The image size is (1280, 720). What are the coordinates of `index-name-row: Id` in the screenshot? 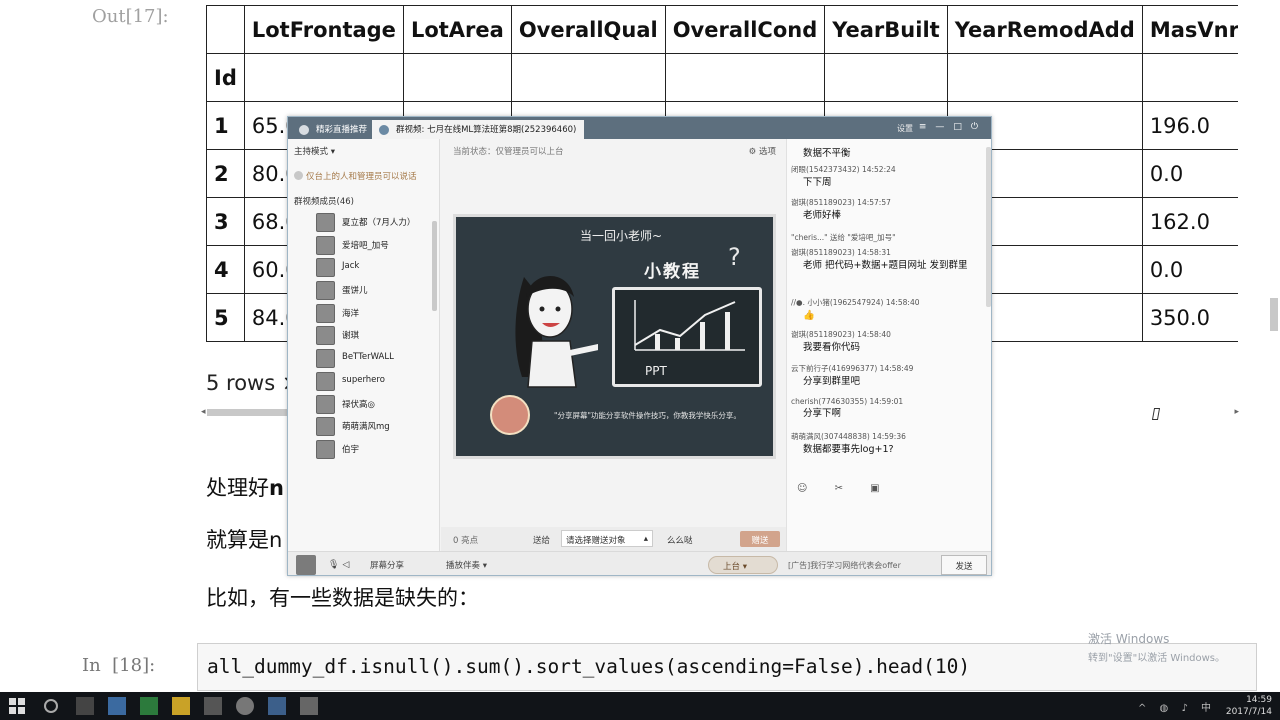 It's located at (743, 77).